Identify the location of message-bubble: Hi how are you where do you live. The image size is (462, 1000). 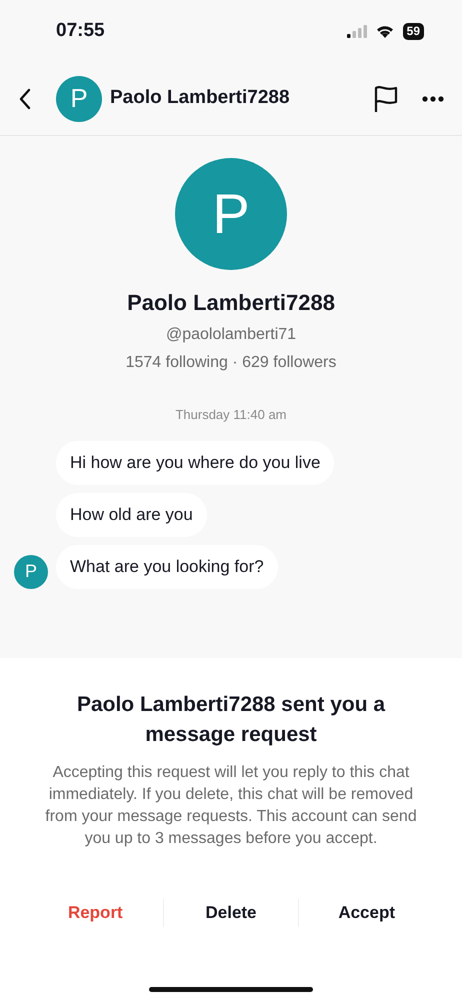
(195, 462).